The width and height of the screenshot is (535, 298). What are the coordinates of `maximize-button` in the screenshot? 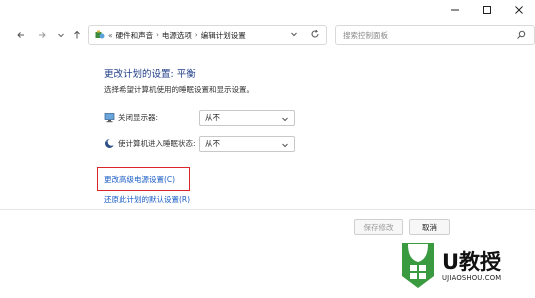 It's located at (487, 10).